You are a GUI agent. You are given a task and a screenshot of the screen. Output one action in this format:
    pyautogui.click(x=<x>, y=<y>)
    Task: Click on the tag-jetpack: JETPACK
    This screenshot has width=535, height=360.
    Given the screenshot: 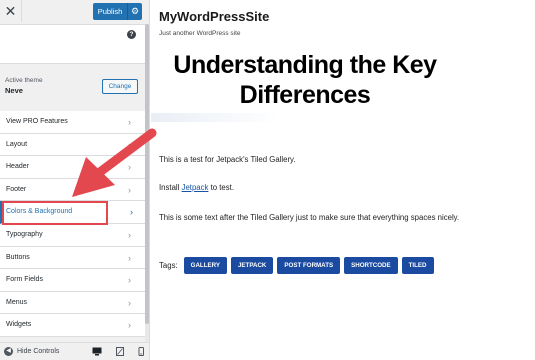 What is the action you would take?
    pyautogui.click(x=252, y=265)
    